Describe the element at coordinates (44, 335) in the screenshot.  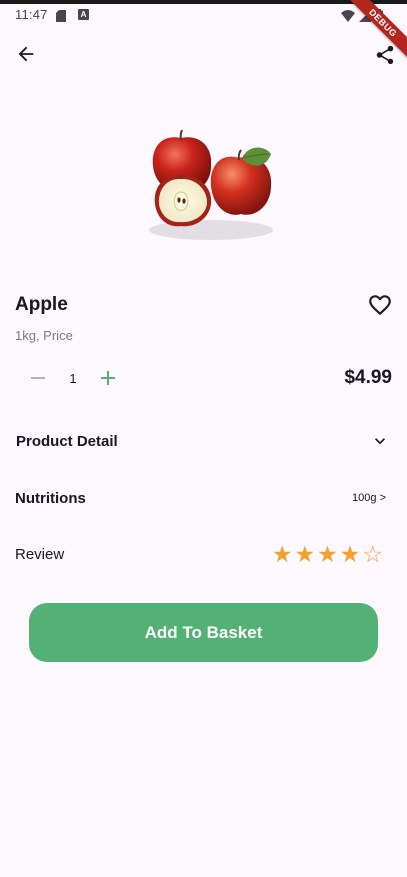
I see `product-unit: 1kg, Price` at that location.